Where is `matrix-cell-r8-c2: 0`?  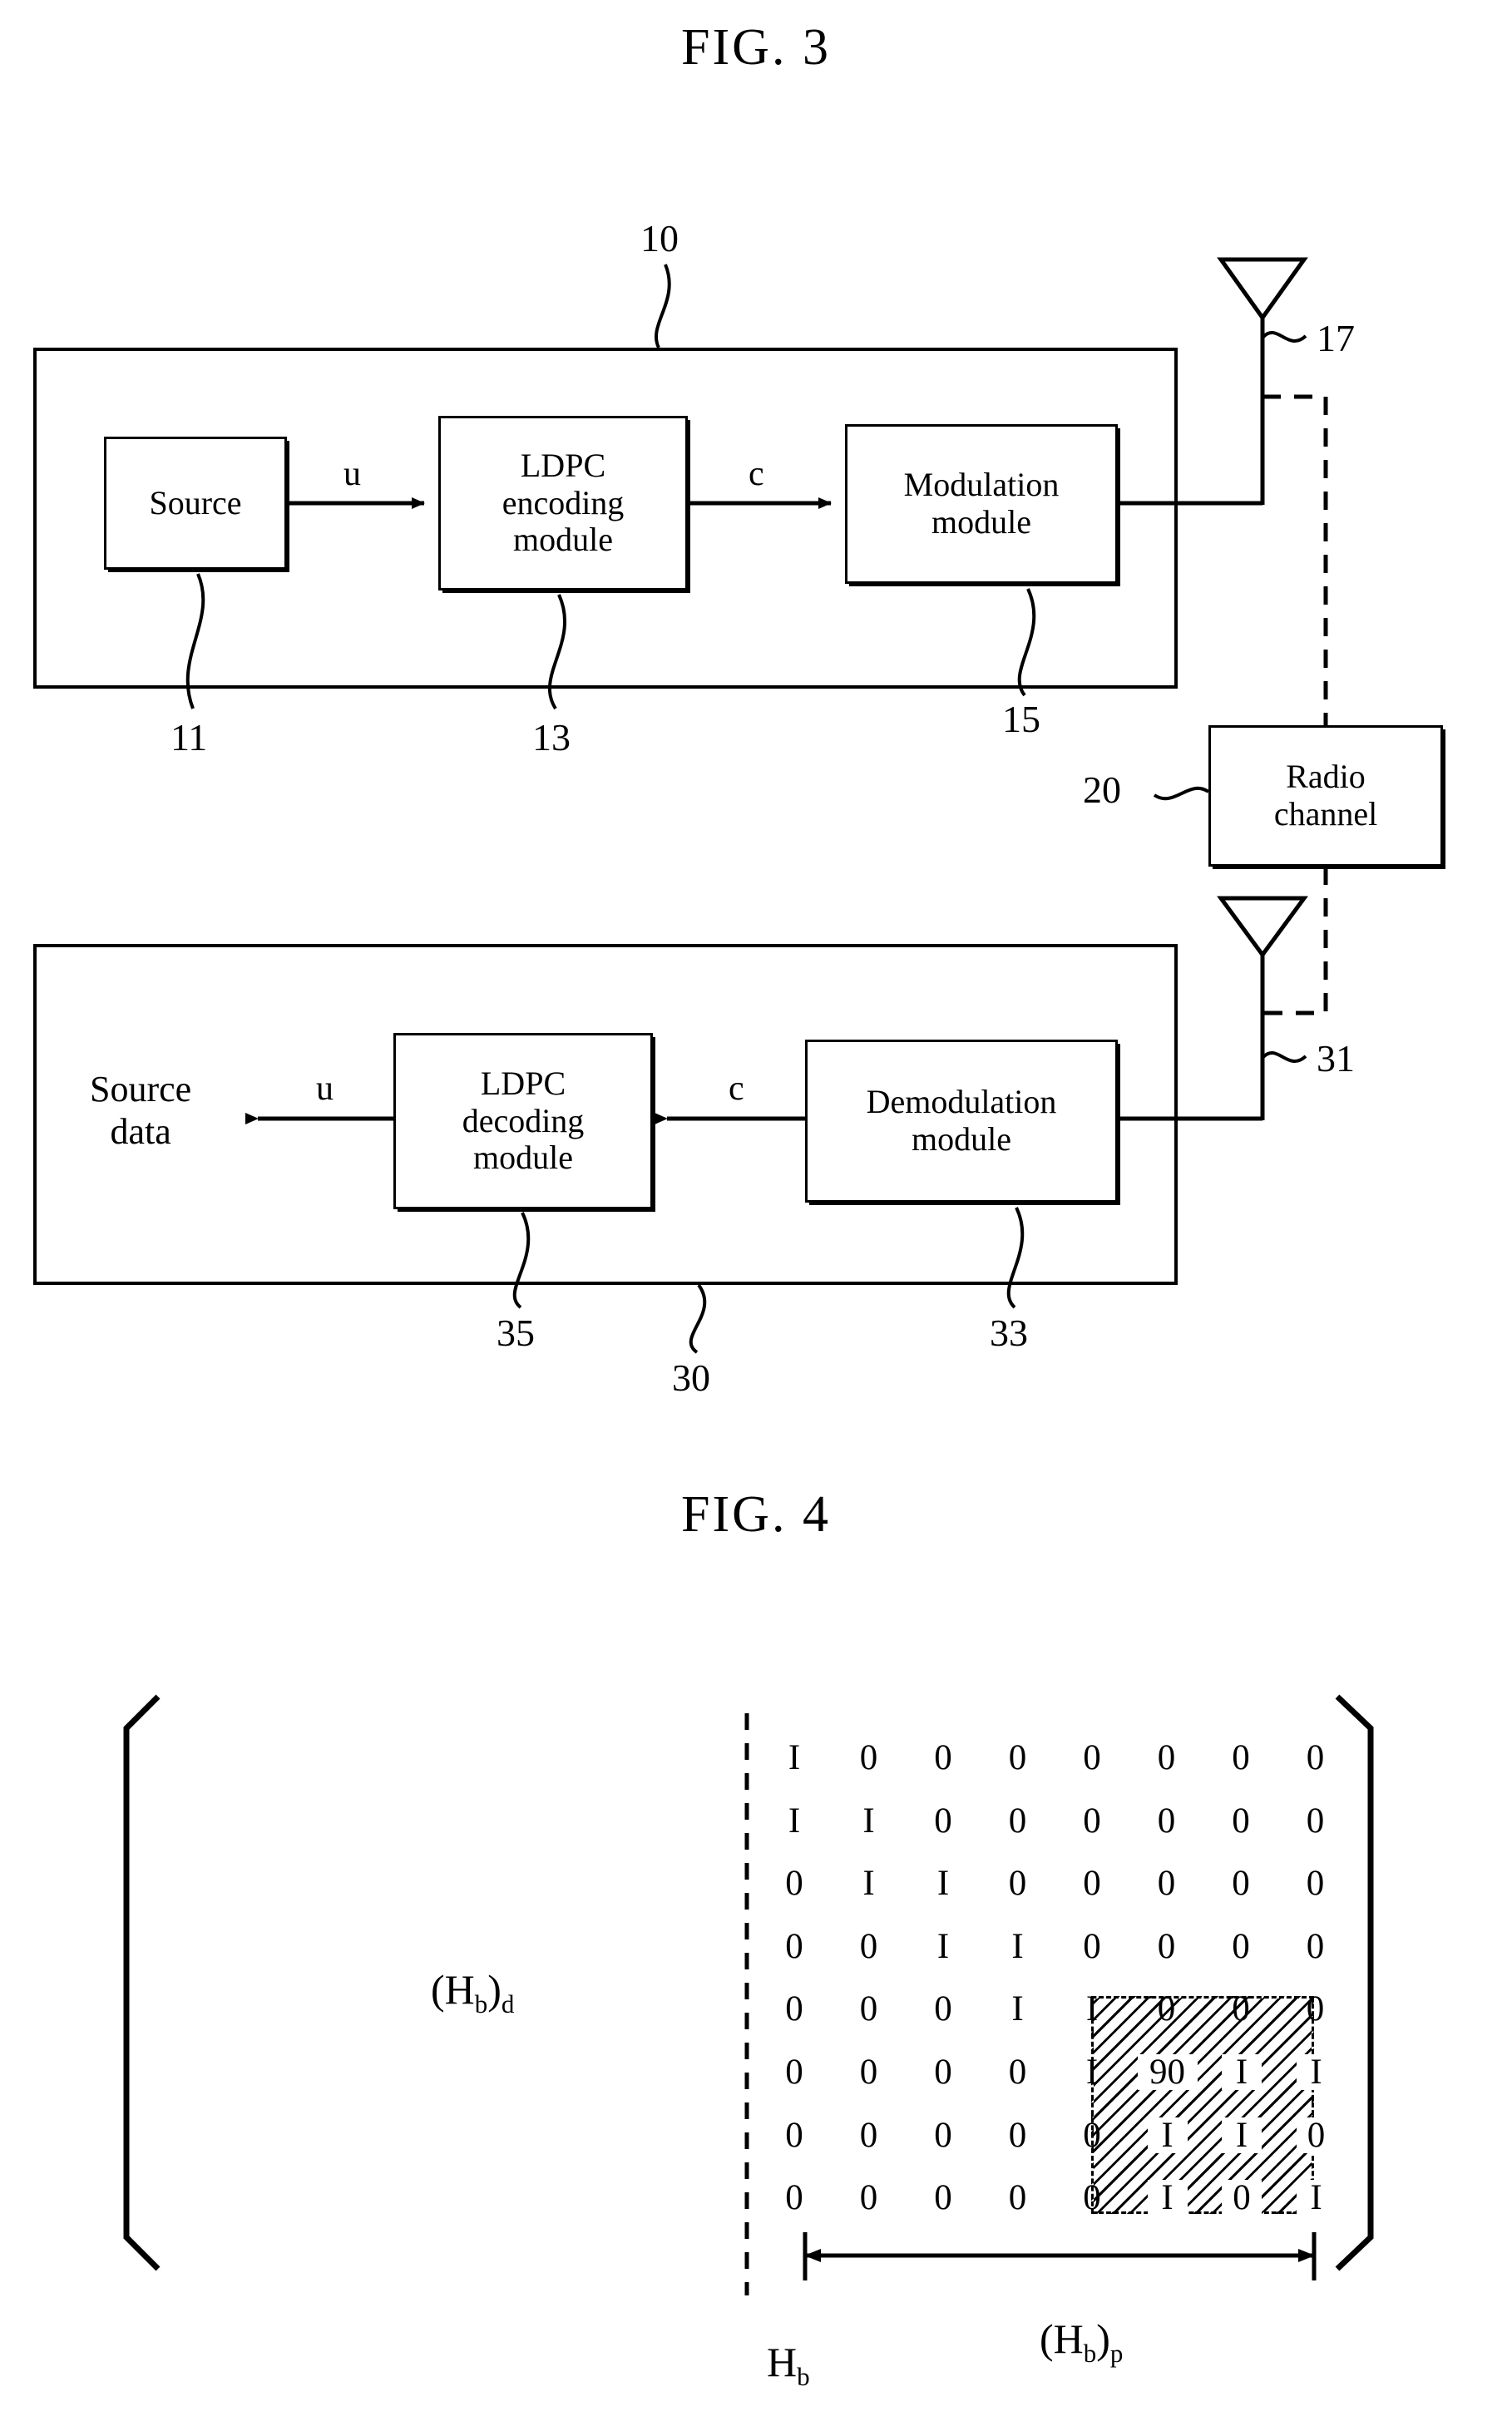
matrix-cell-r8-c2: 0 is located at coordinates (868, 2198).